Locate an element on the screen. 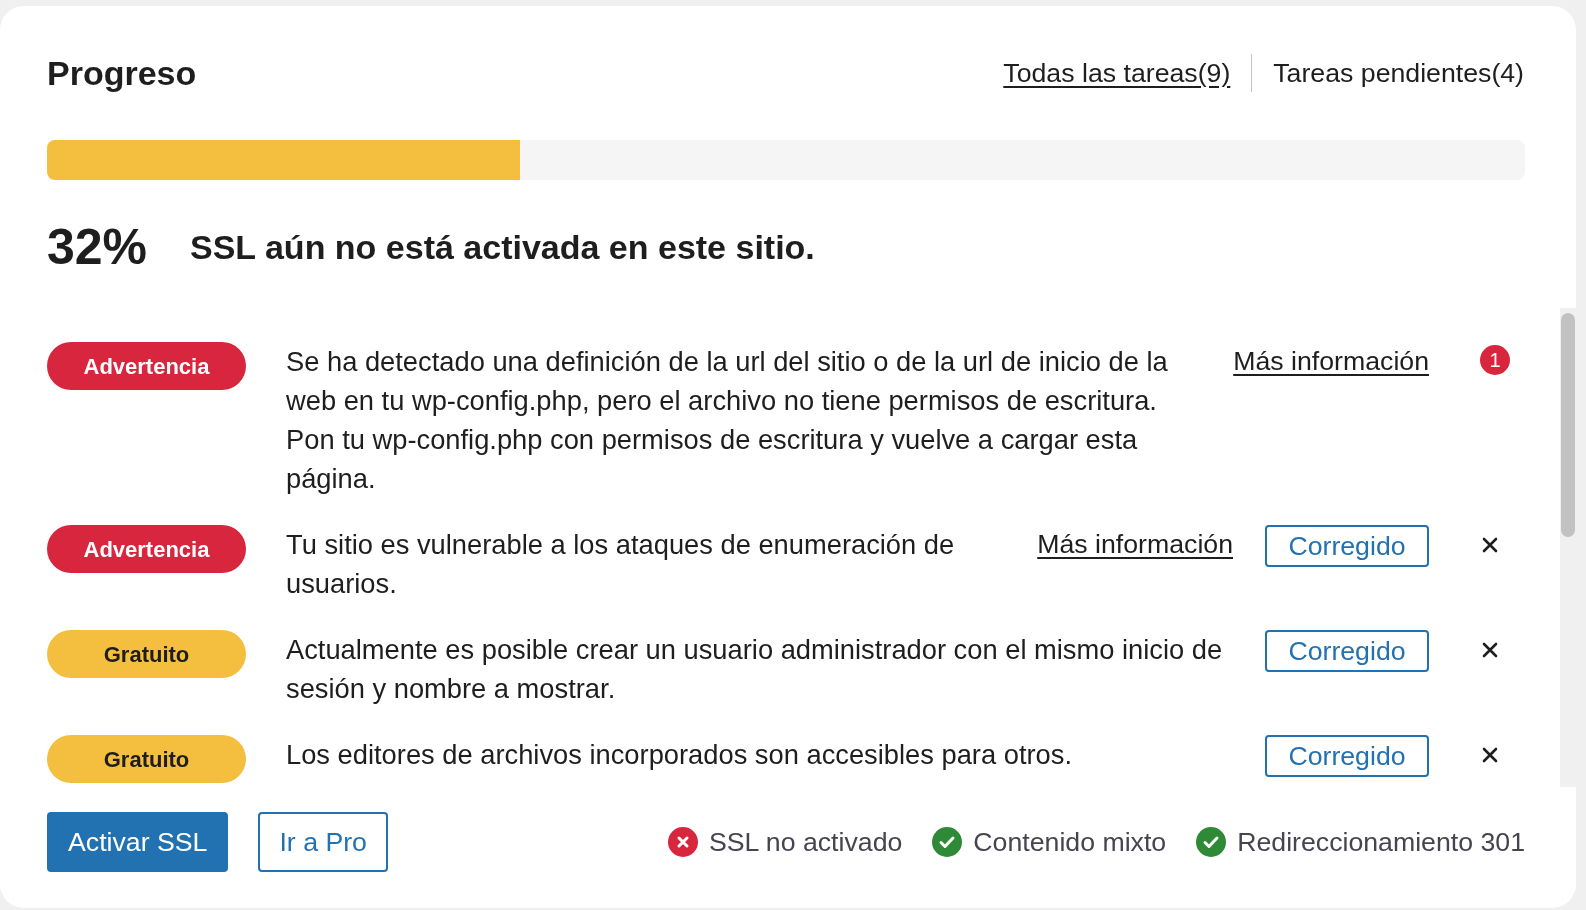 The width and height of the screenshot is (1586, 910). scrollbar-thumb is located at coordinates (1568, 425).